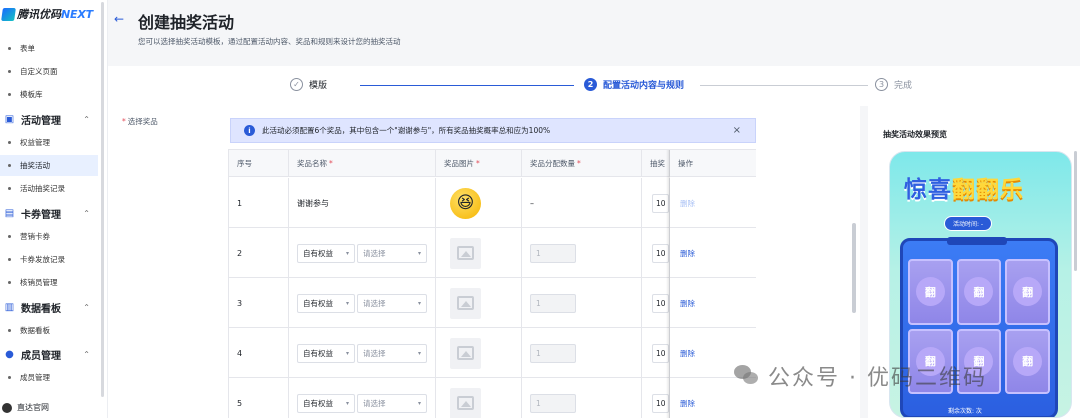 The width and height of the screenshot is (1080, 418). What do you see at coordinates (713, 303) in the screenshot?
I see `table-cell: 删除` at bounding box center [713, 303].